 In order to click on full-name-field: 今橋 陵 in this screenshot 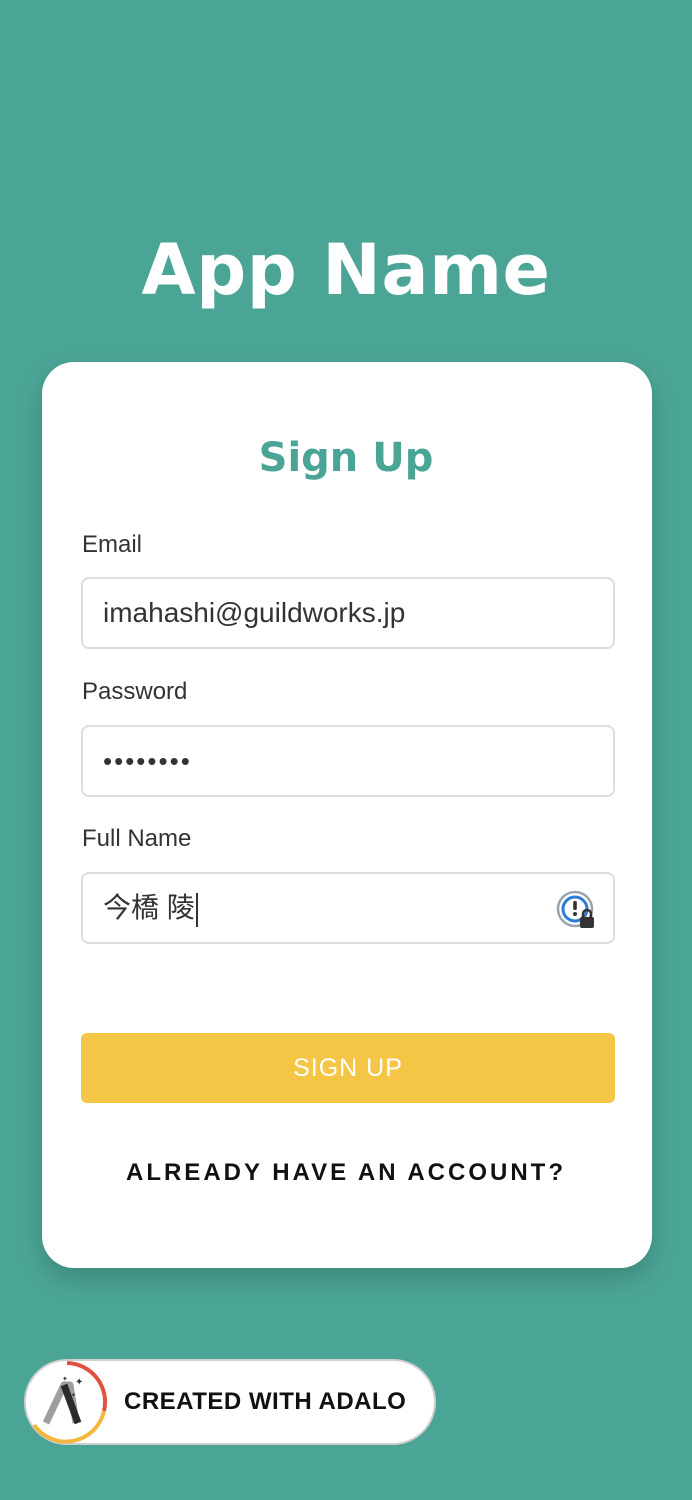, I will do `click(348, 908)`.